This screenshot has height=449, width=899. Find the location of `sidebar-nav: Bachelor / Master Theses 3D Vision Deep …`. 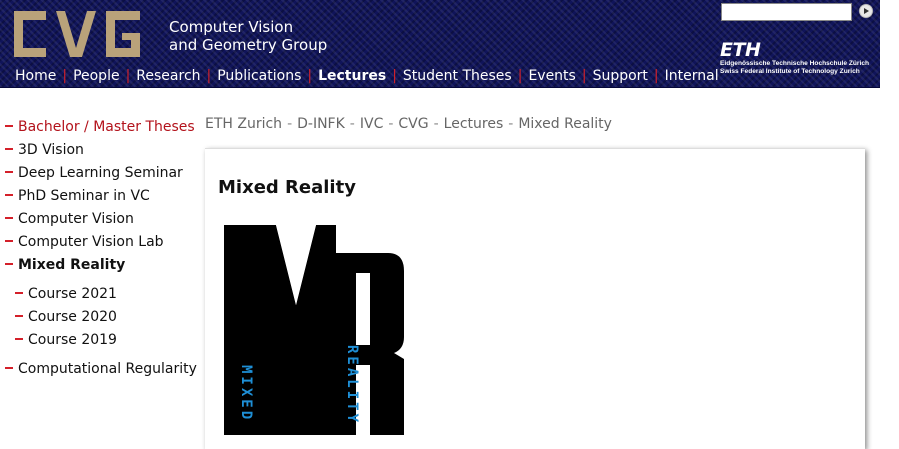

sidebar-nav: Bachelor / Master Theses 3D Vision Deep … is located at coordinates (102, 249).